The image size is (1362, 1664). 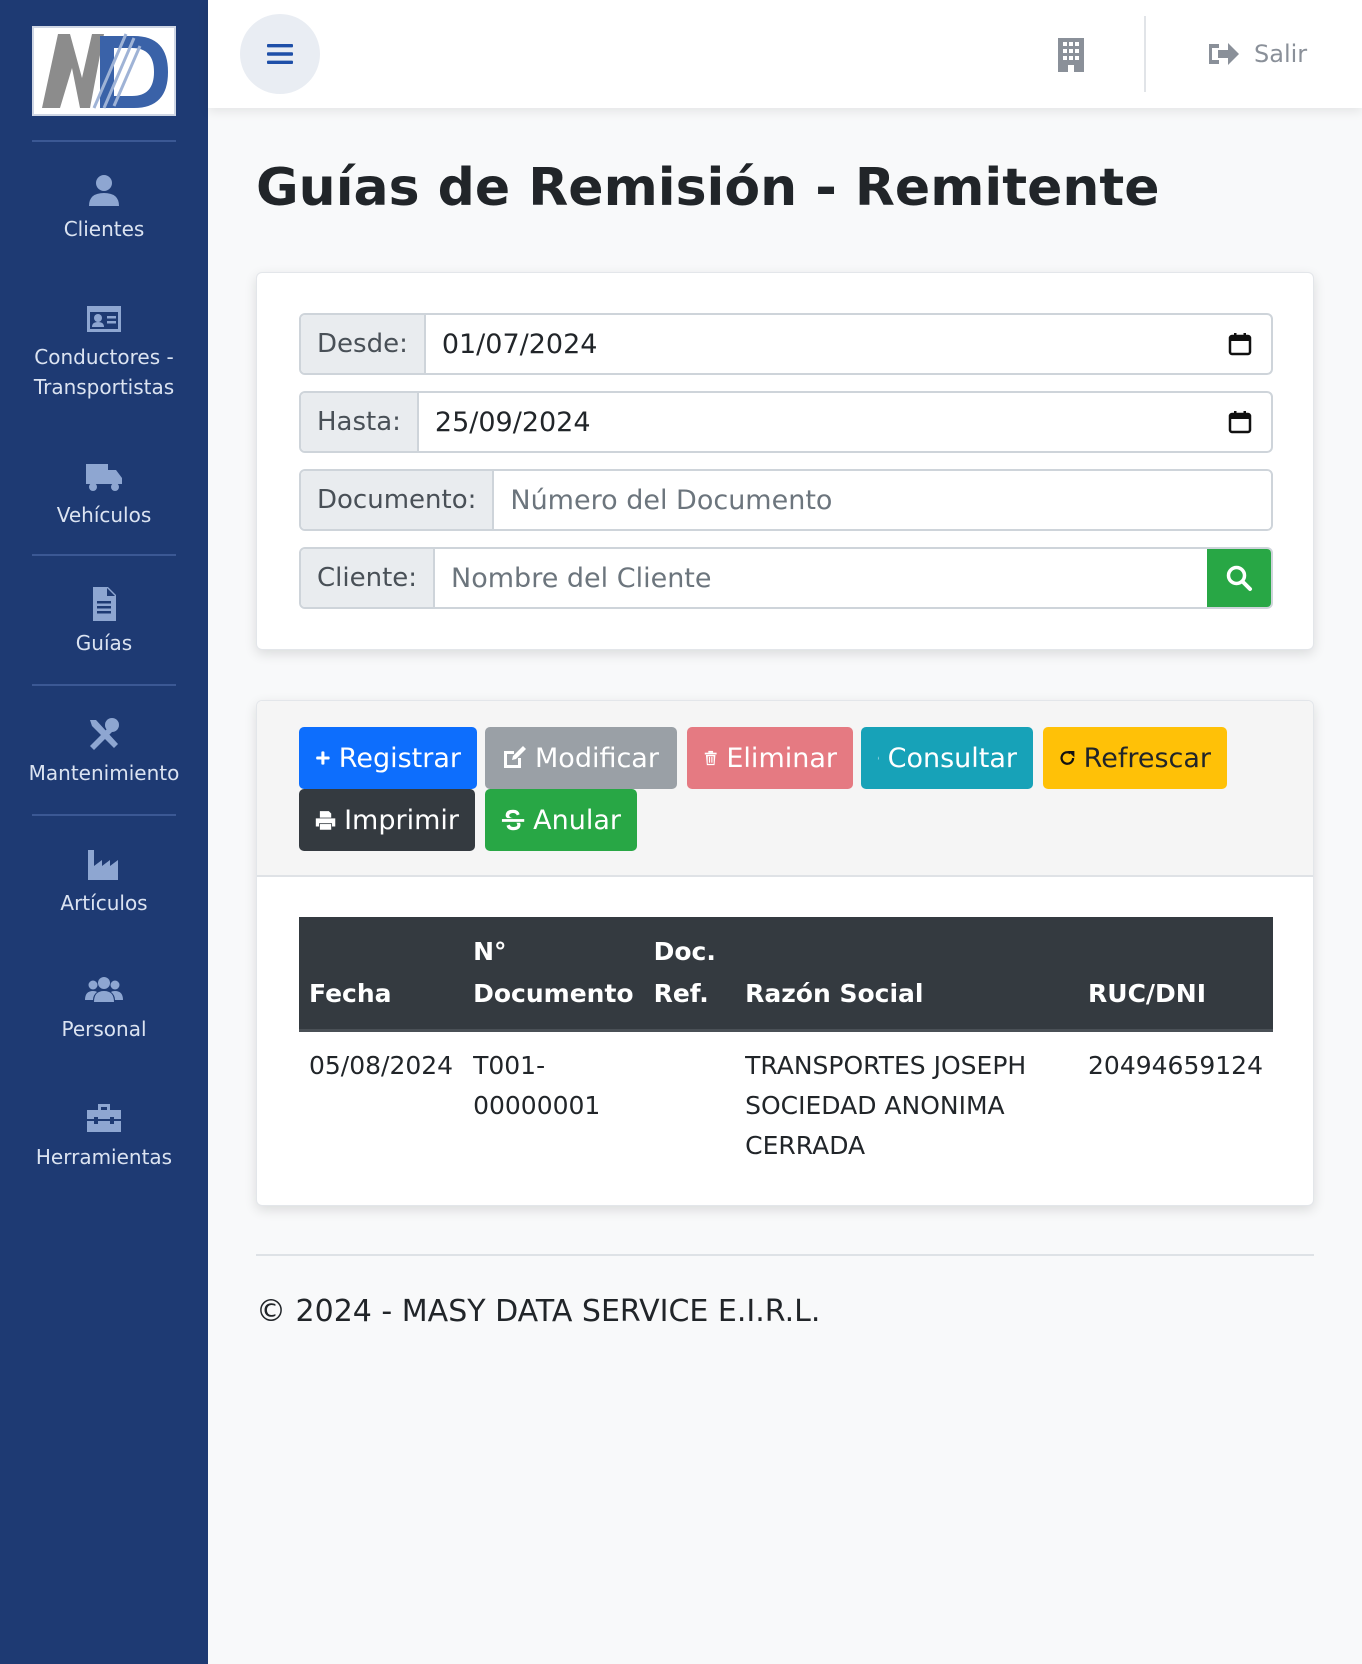 I want to click on col-razon-social: Razón Social, so click(x=907, y=974).